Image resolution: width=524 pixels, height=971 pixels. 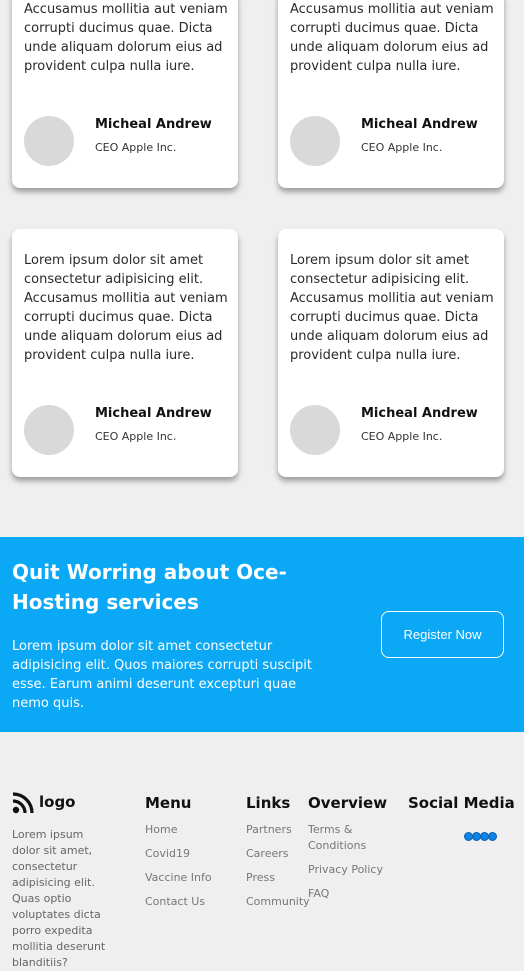 What do you see at coordinates (260, 878) in the screenshot?
I see `links-link-press: Press` at bounding box center [260, 878].